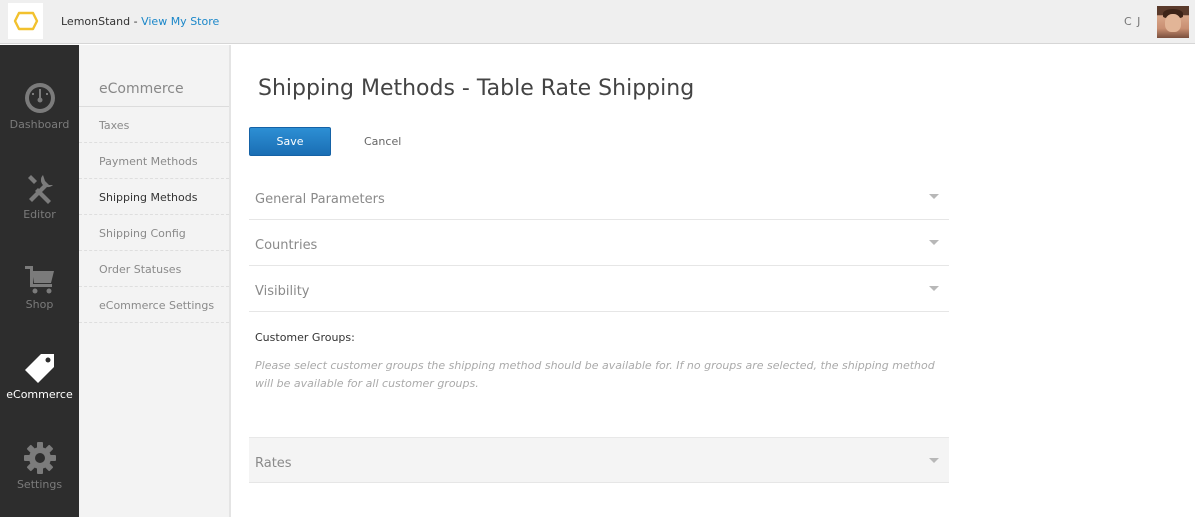 This screenshot has height=517, width=1195. Describe the element at coordinates (180, 21) in the screenshot. I see `view-my-store-link: View My Store` at that location.